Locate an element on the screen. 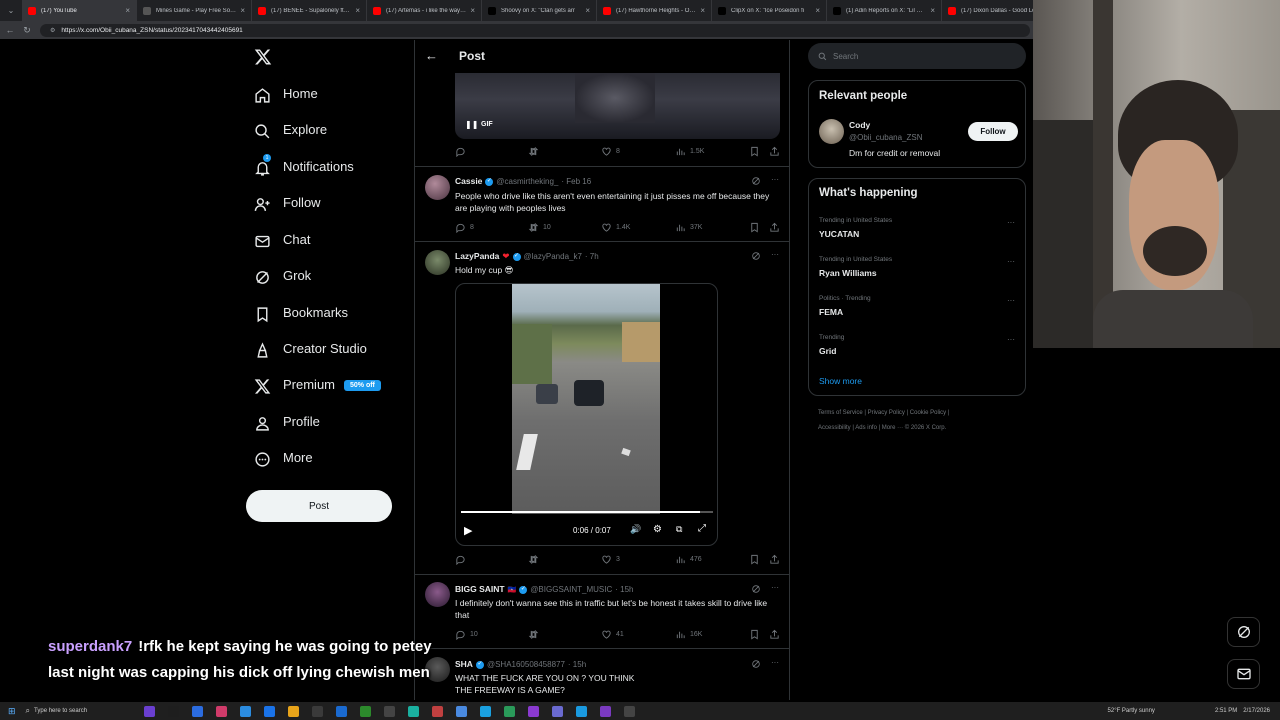 Image resolution: width=1280 pixels, height=720 pixels. reply-button: 8 is located at coordinates (464, 227).